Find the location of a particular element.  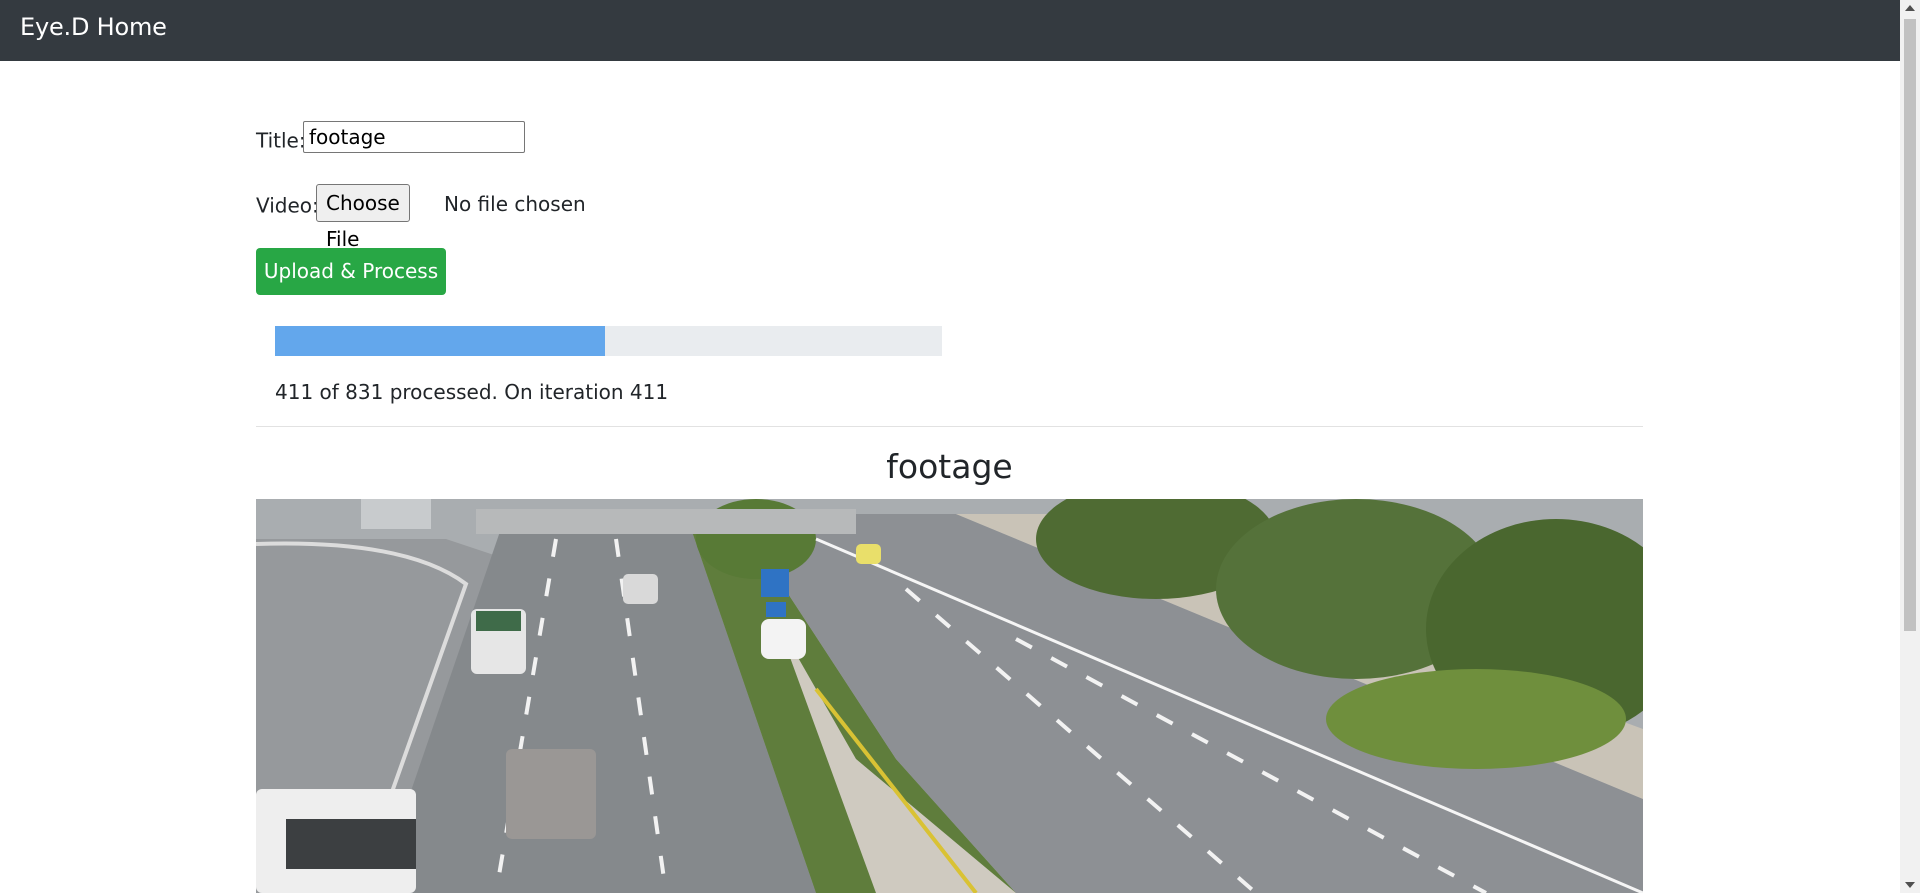

file-status: No file chosen is located at coordinates (515, 204).